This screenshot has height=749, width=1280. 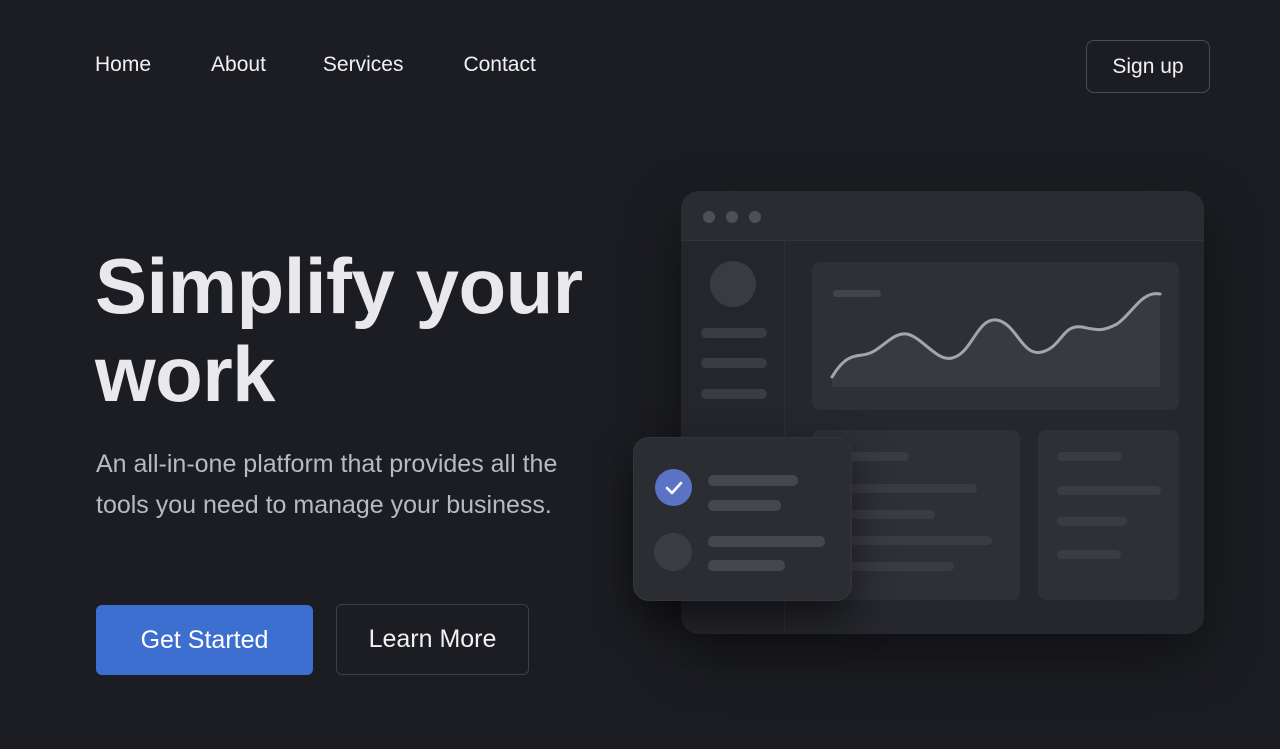 What do you see at coordinates (942, 216) in the screenshot?
I see `window-titlebar` at bounding box center [942, 216].